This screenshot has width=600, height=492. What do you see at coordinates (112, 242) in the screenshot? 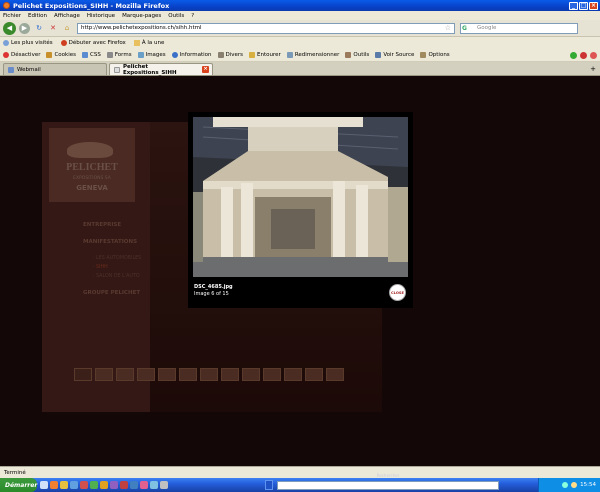
I see `nav-manifestations: MANIFESTATIONS` at bounding box center [112, 242].